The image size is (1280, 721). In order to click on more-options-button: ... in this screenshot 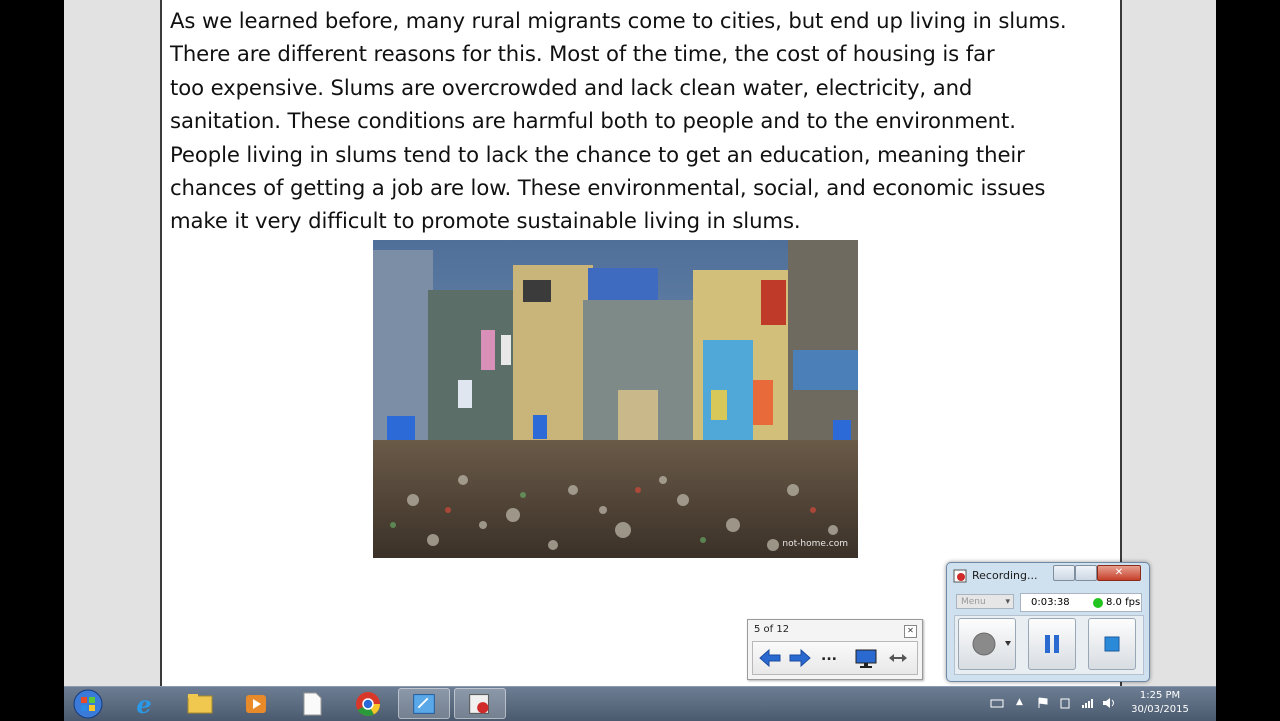, I will do `click(834, 660)`.